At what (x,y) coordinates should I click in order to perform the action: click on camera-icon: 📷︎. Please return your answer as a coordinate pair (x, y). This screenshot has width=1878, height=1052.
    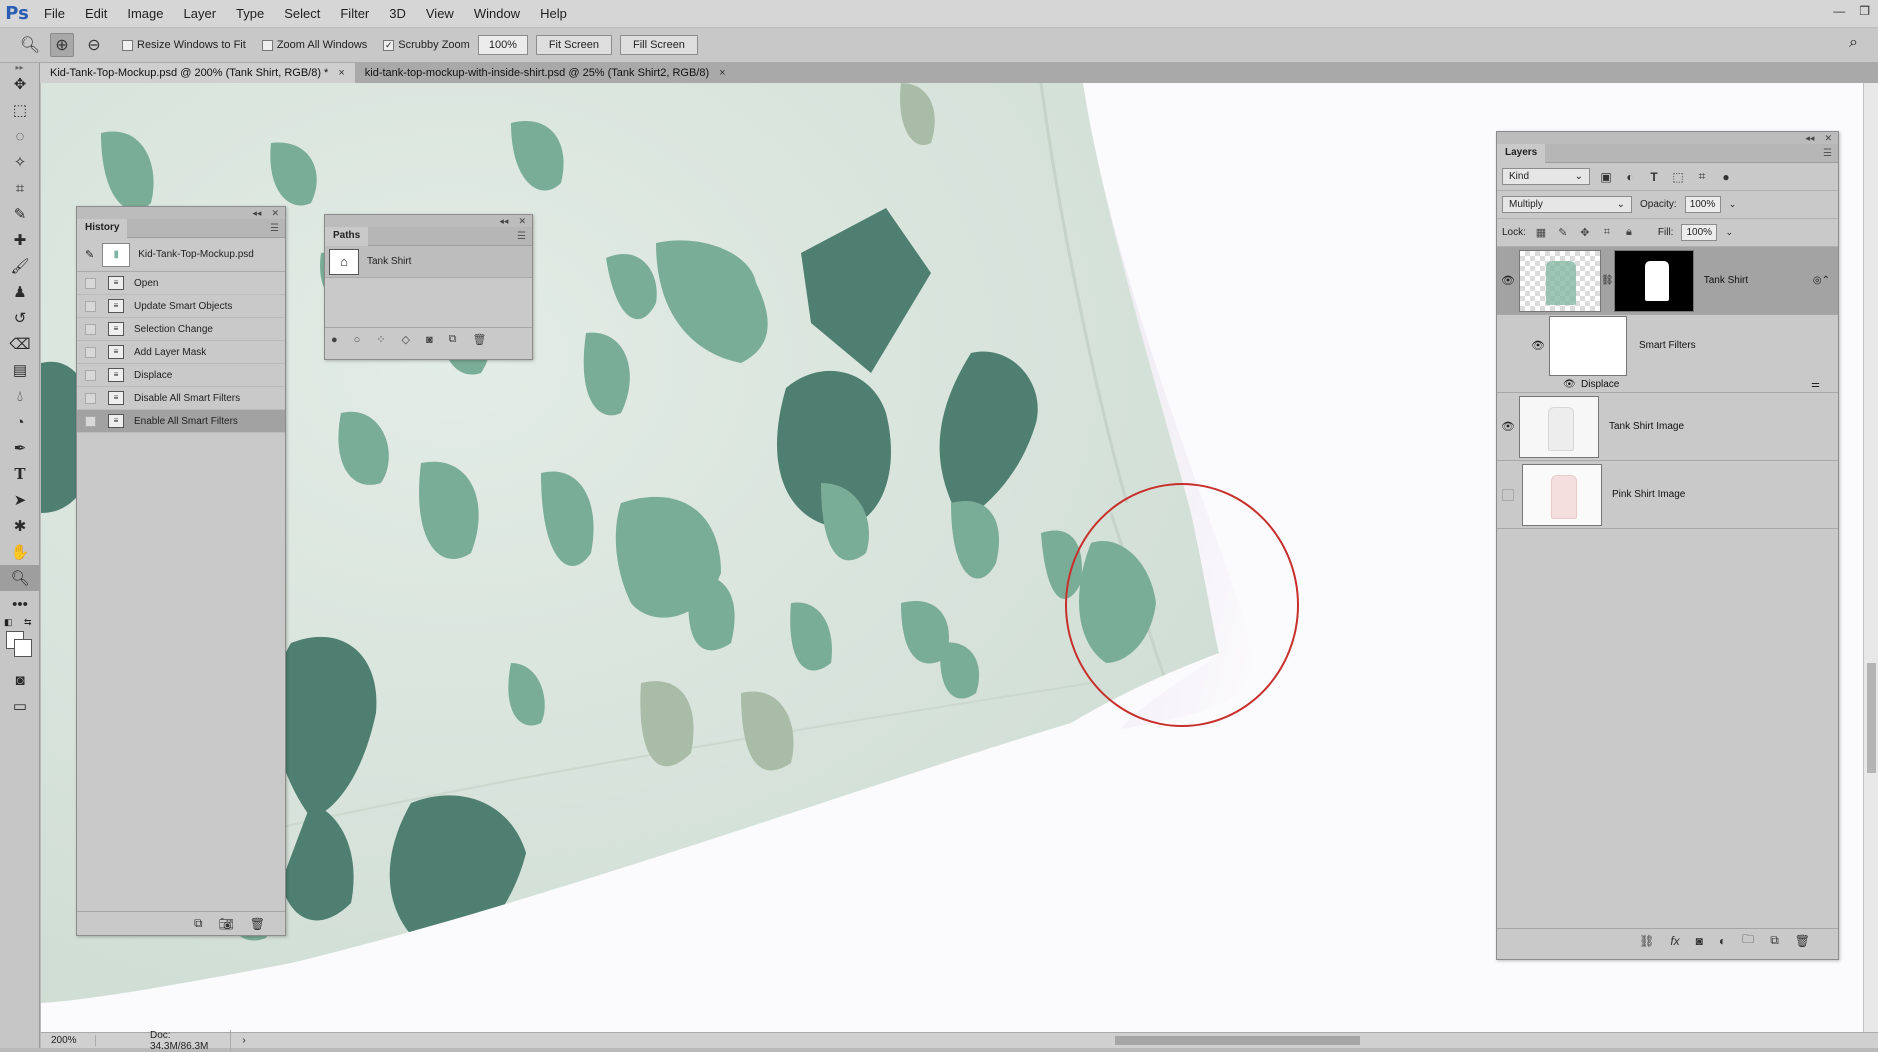
    Looking at the image, I should click on (226, 924).